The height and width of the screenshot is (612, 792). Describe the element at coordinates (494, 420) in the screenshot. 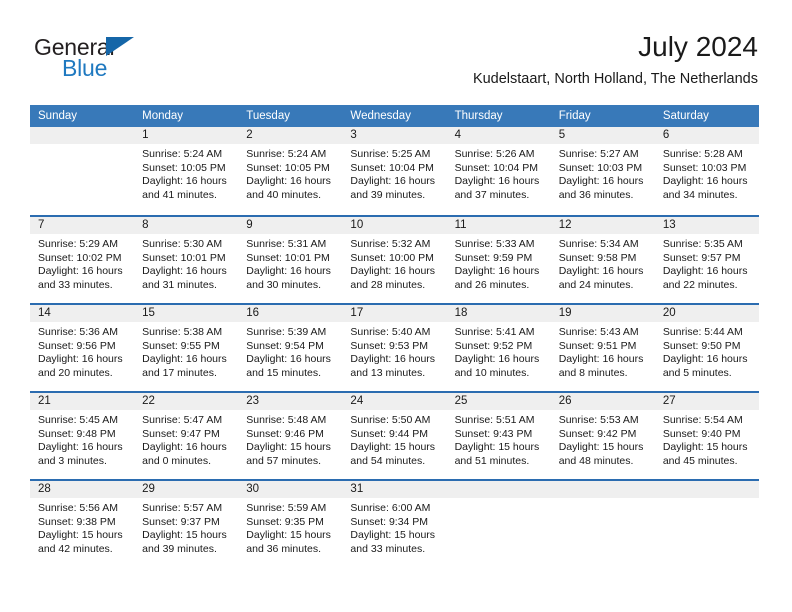

I see `sunrise-text: Sunrise: 5:51 AM` at that location.